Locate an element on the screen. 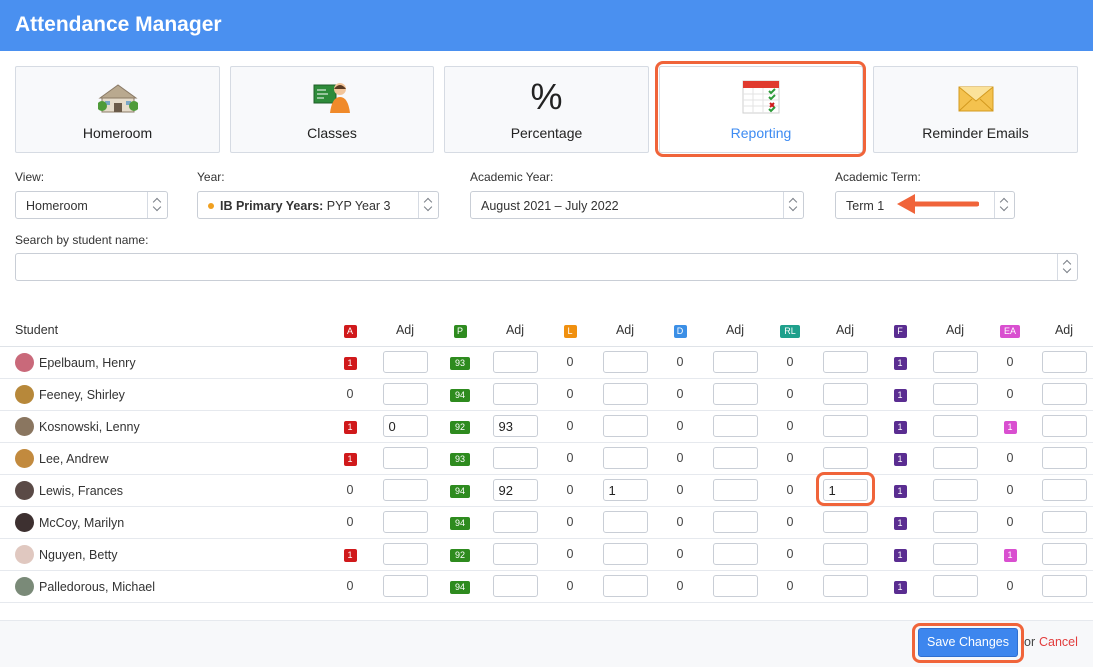 This screenshot has width=1093, height=667. card-percentage: % Percentage is located at coordinates (546, 109).